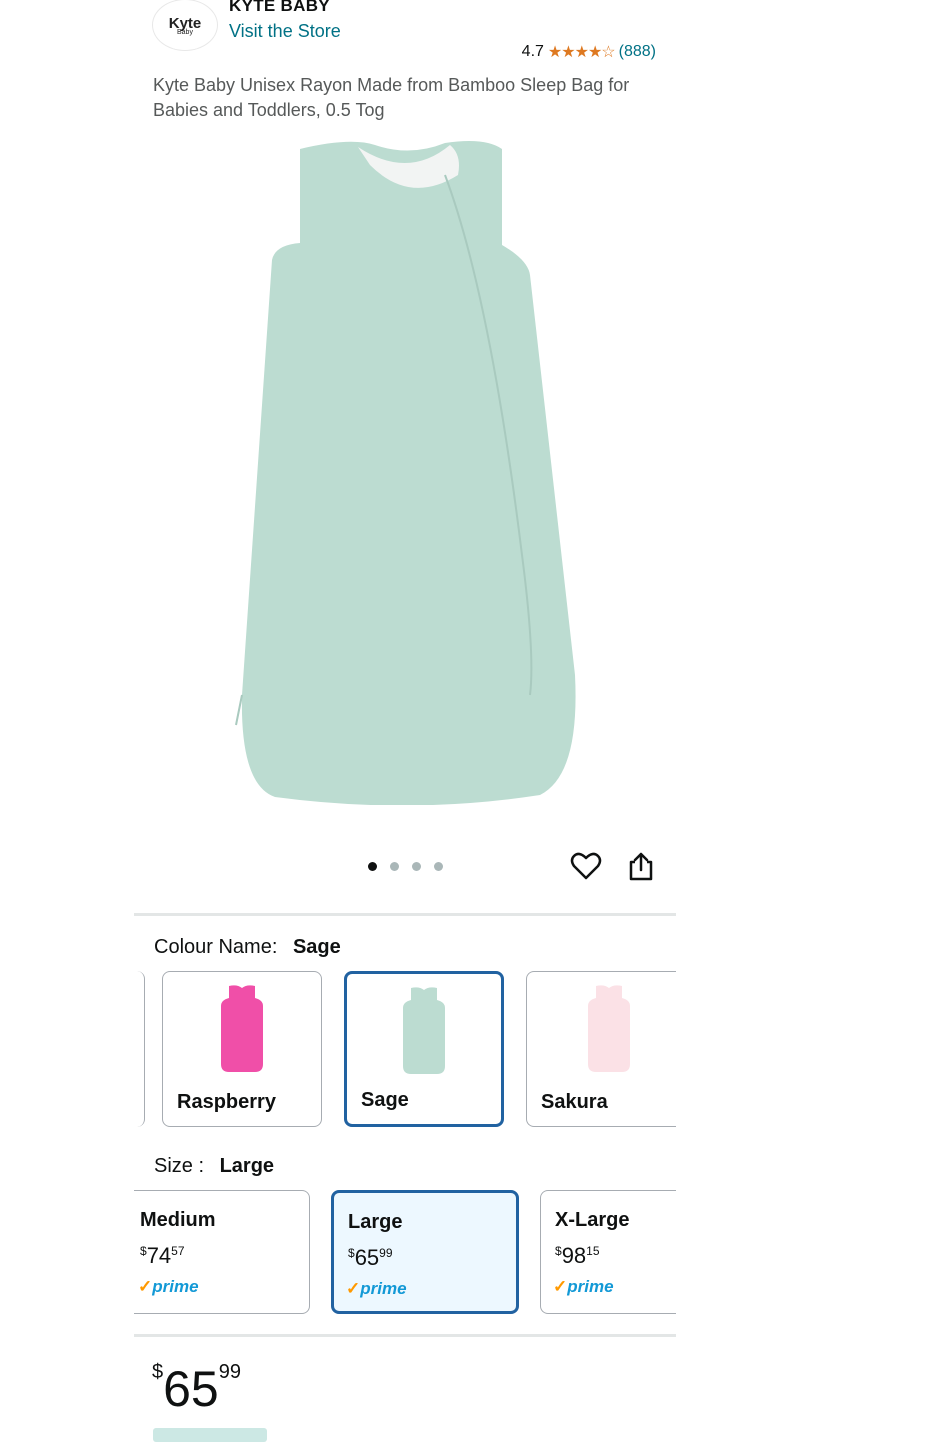 This screenshot has height=1442, width=943. What do you see at coordinates (196, 1389) in the screenshot?
I see `product-price: $6599` at bounding box center [196, 1389].